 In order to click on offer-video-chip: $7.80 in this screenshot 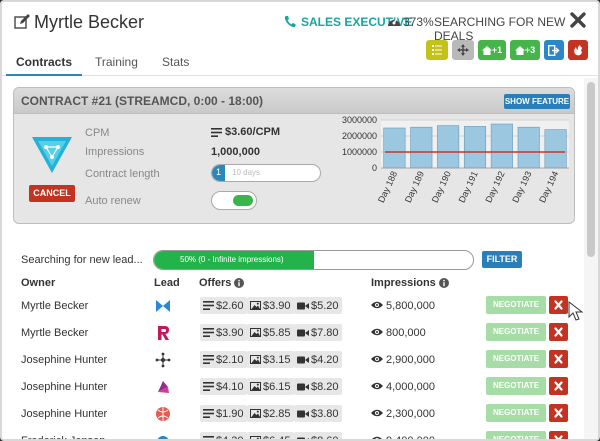, I will do `click(318, 332)`.